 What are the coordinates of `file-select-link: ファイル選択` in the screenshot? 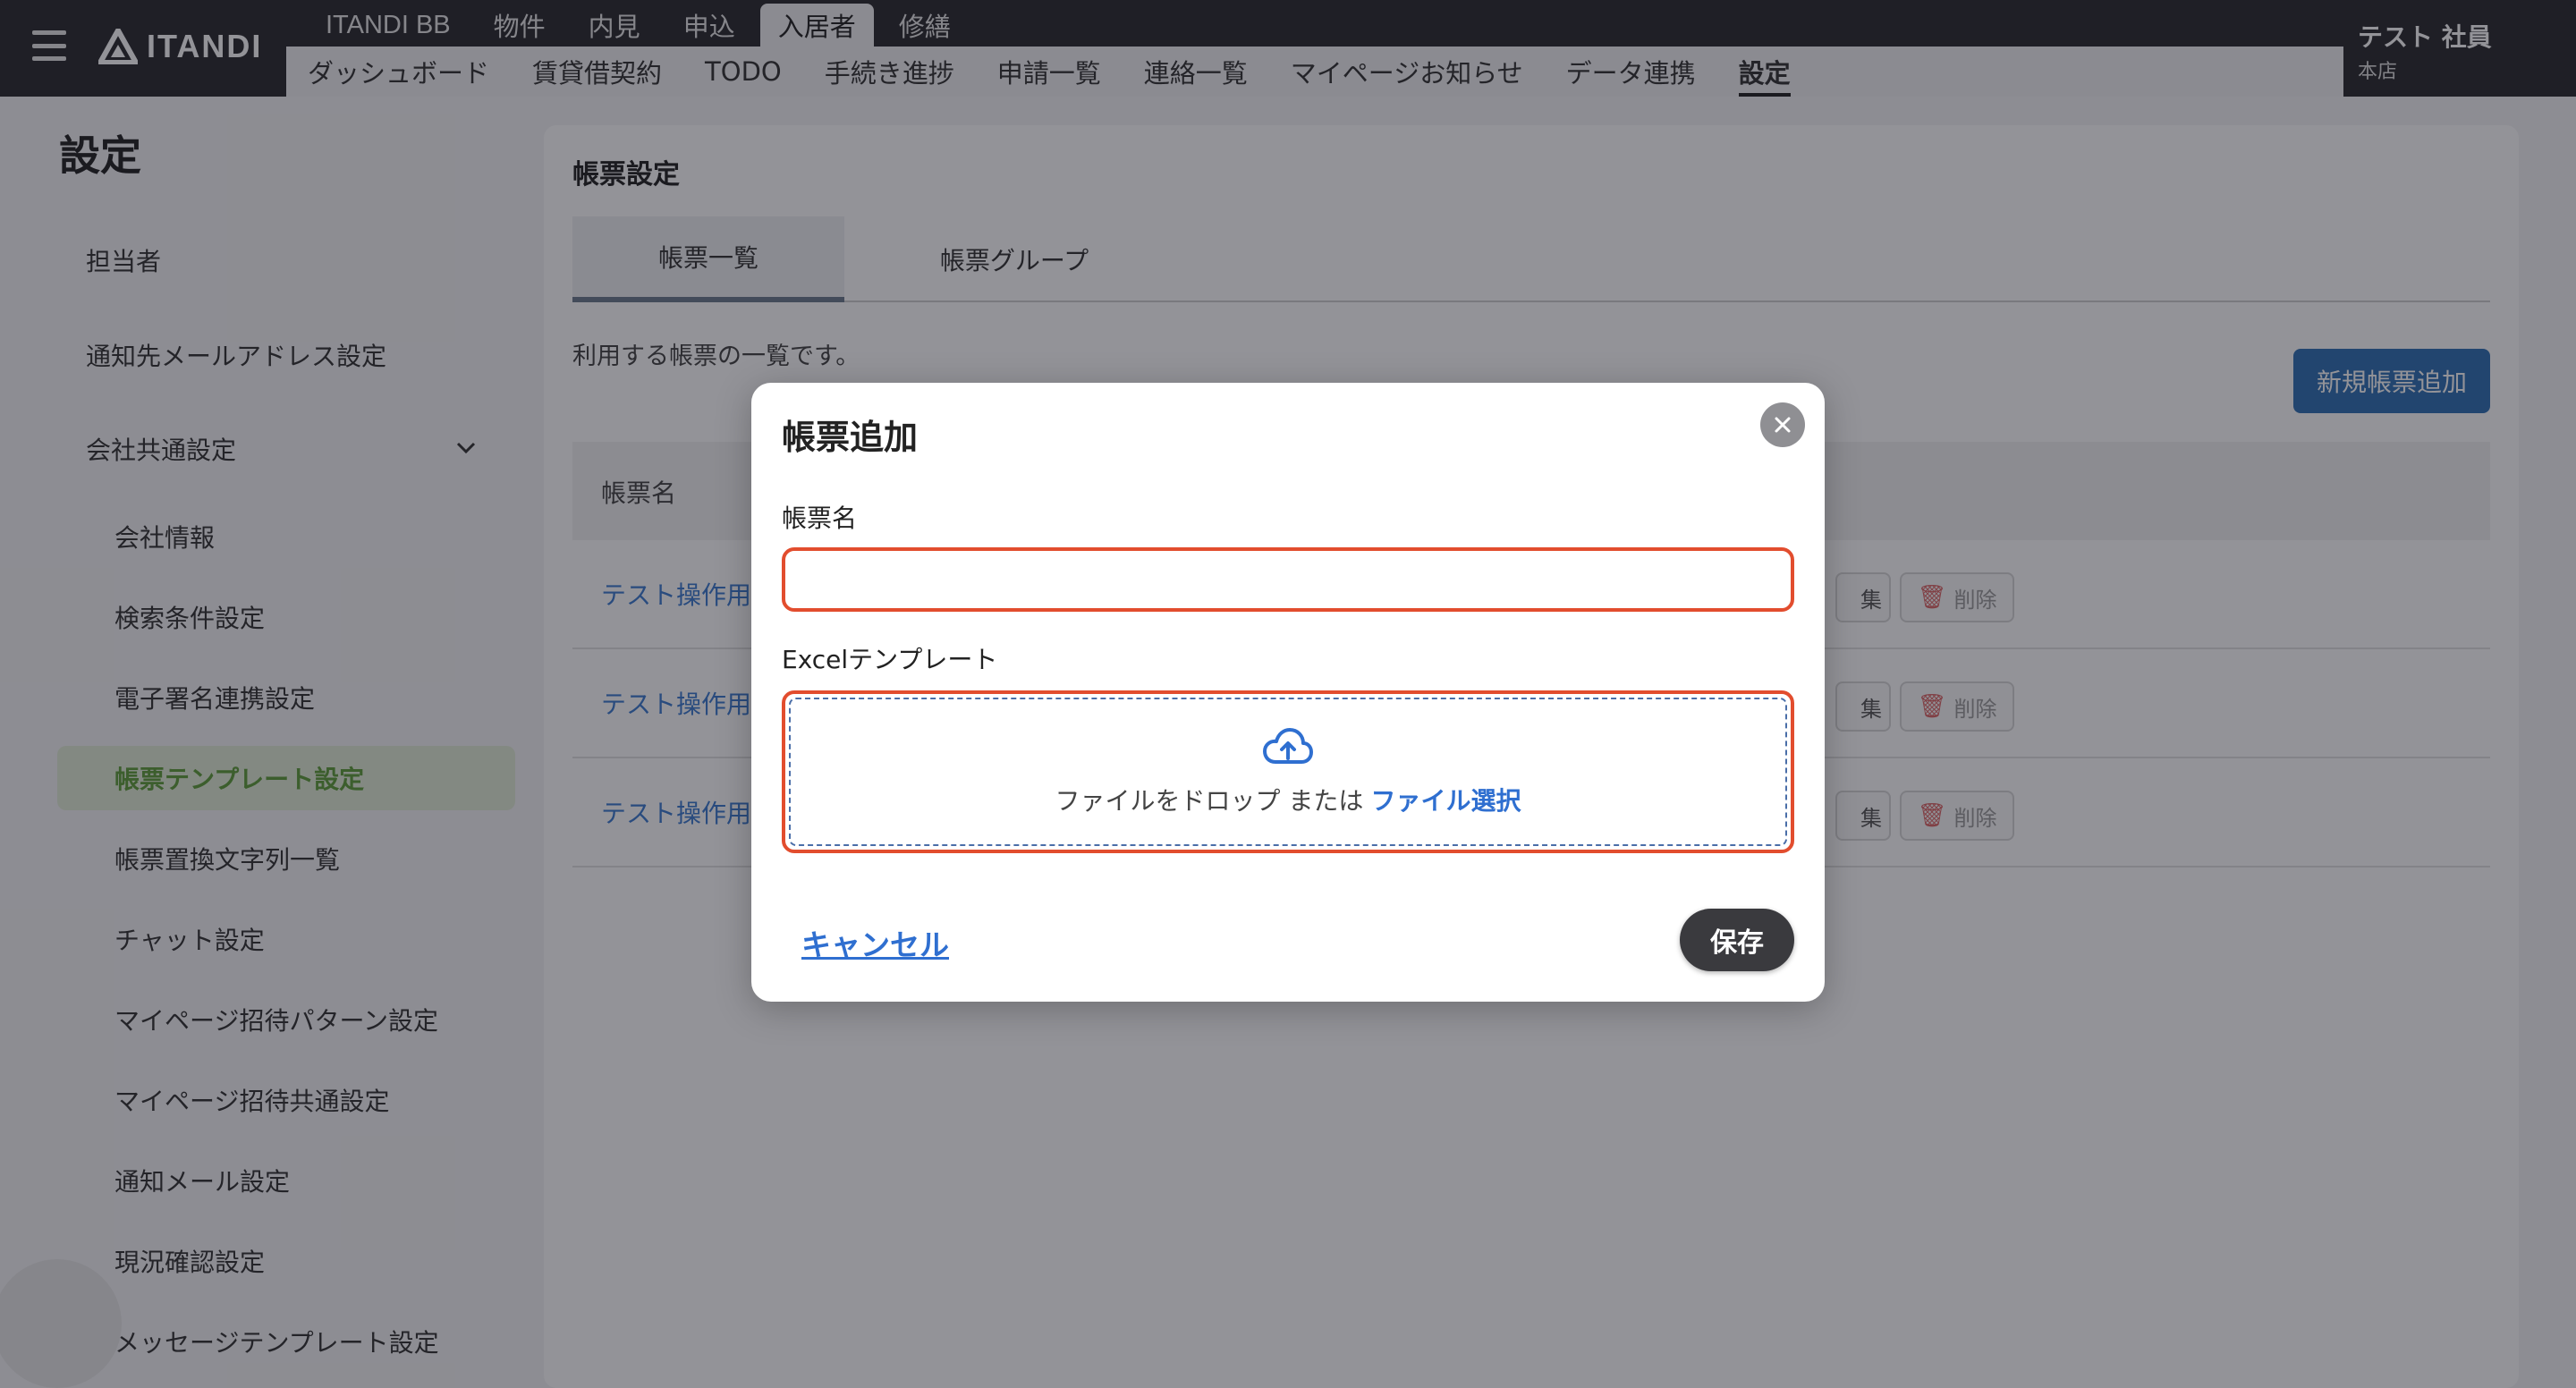 It's located at (1445, 801).